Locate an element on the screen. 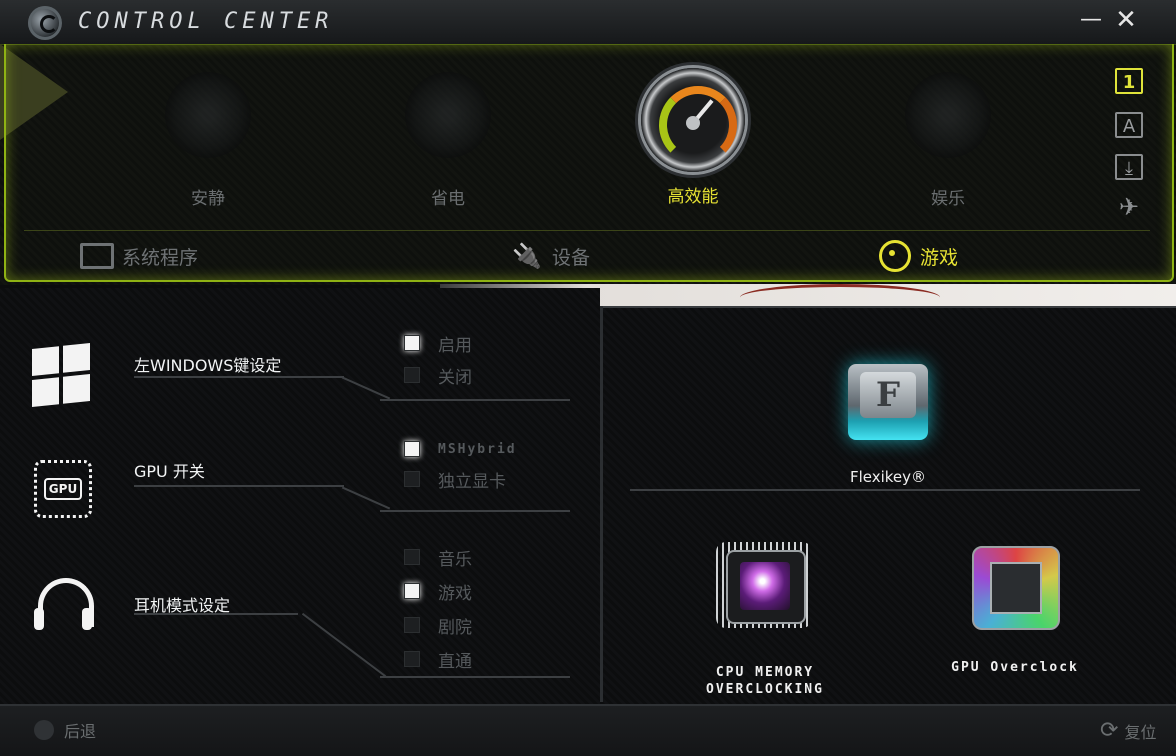 The height and width of the screenshot is (756, 1176). airplane-mode-icon: ✈ is located at coordinates (1129, 207).